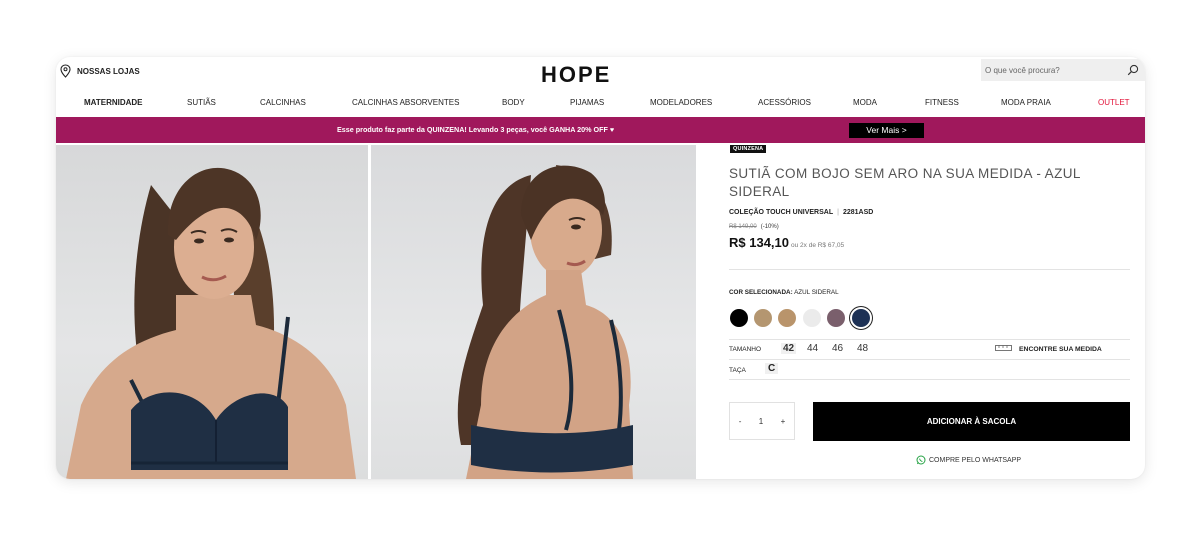 This screenshot has height=535, width=1202. Describe the element at coordinates (65, 71) in the screenshot. I see `location-pin-icon` at that location.